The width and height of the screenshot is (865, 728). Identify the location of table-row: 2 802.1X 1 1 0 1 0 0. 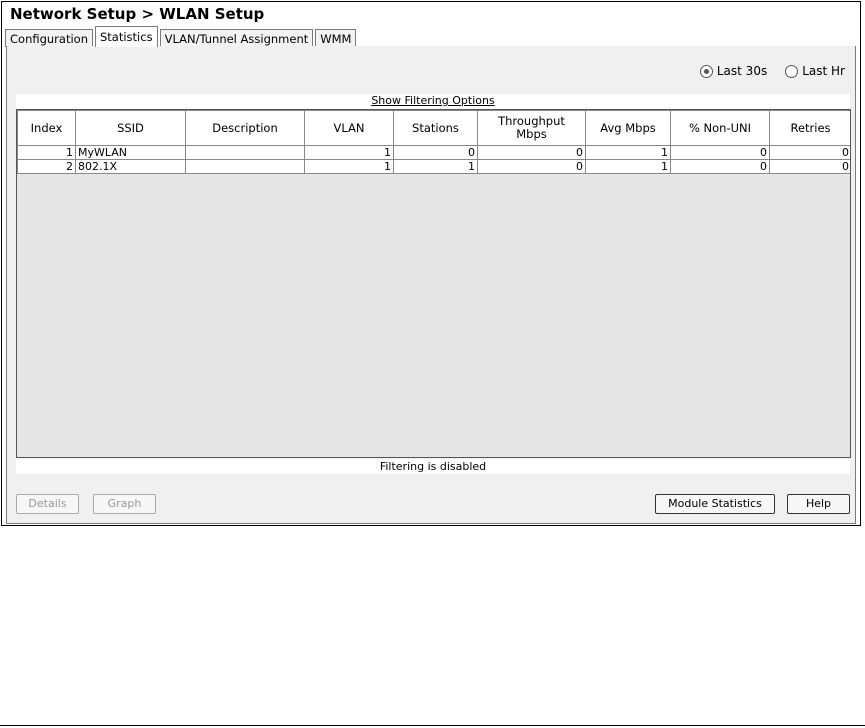
(433, 166).